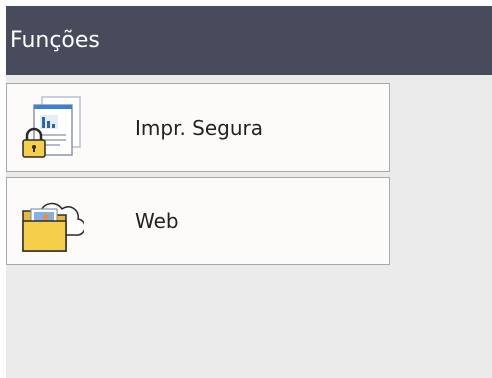 The height and width of the screenshot is (378, 492). I want to click on page-title: Funções, so click(55, 40).